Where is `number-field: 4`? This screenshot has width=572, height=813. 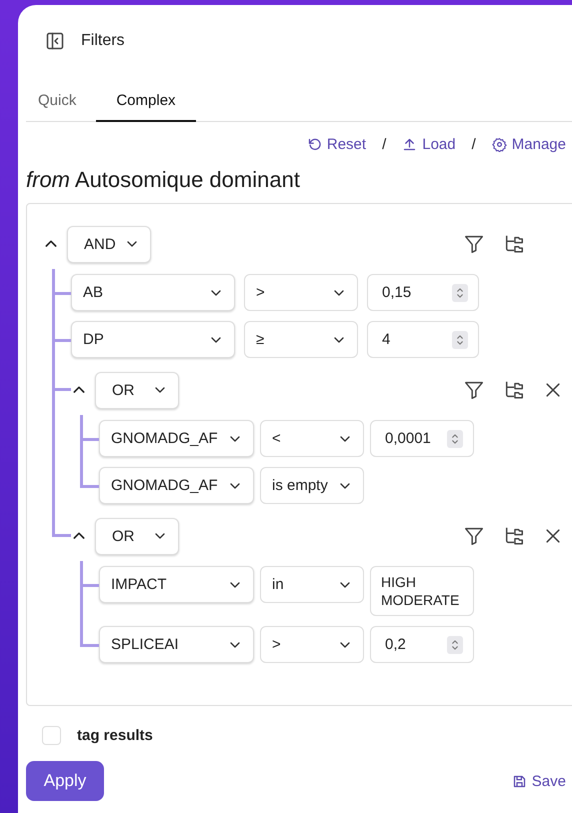
number-field: 4 is located at coordinates (423, 339).